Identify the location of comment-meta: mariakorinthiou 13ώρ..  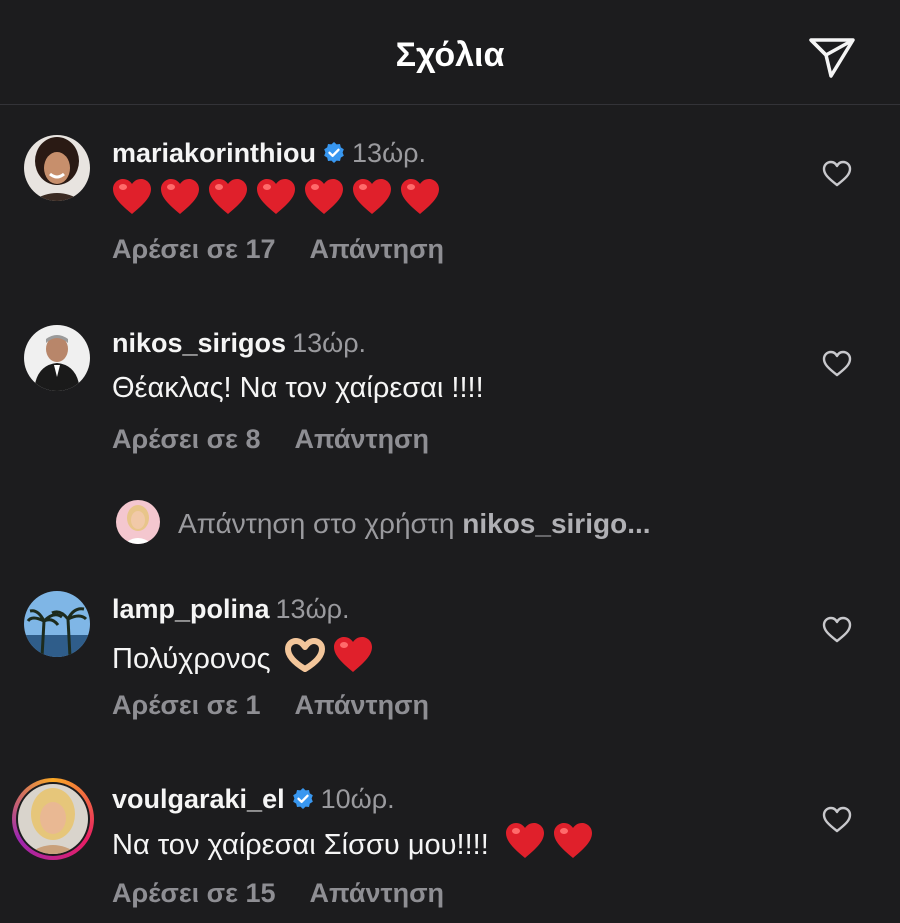
(269, 153).